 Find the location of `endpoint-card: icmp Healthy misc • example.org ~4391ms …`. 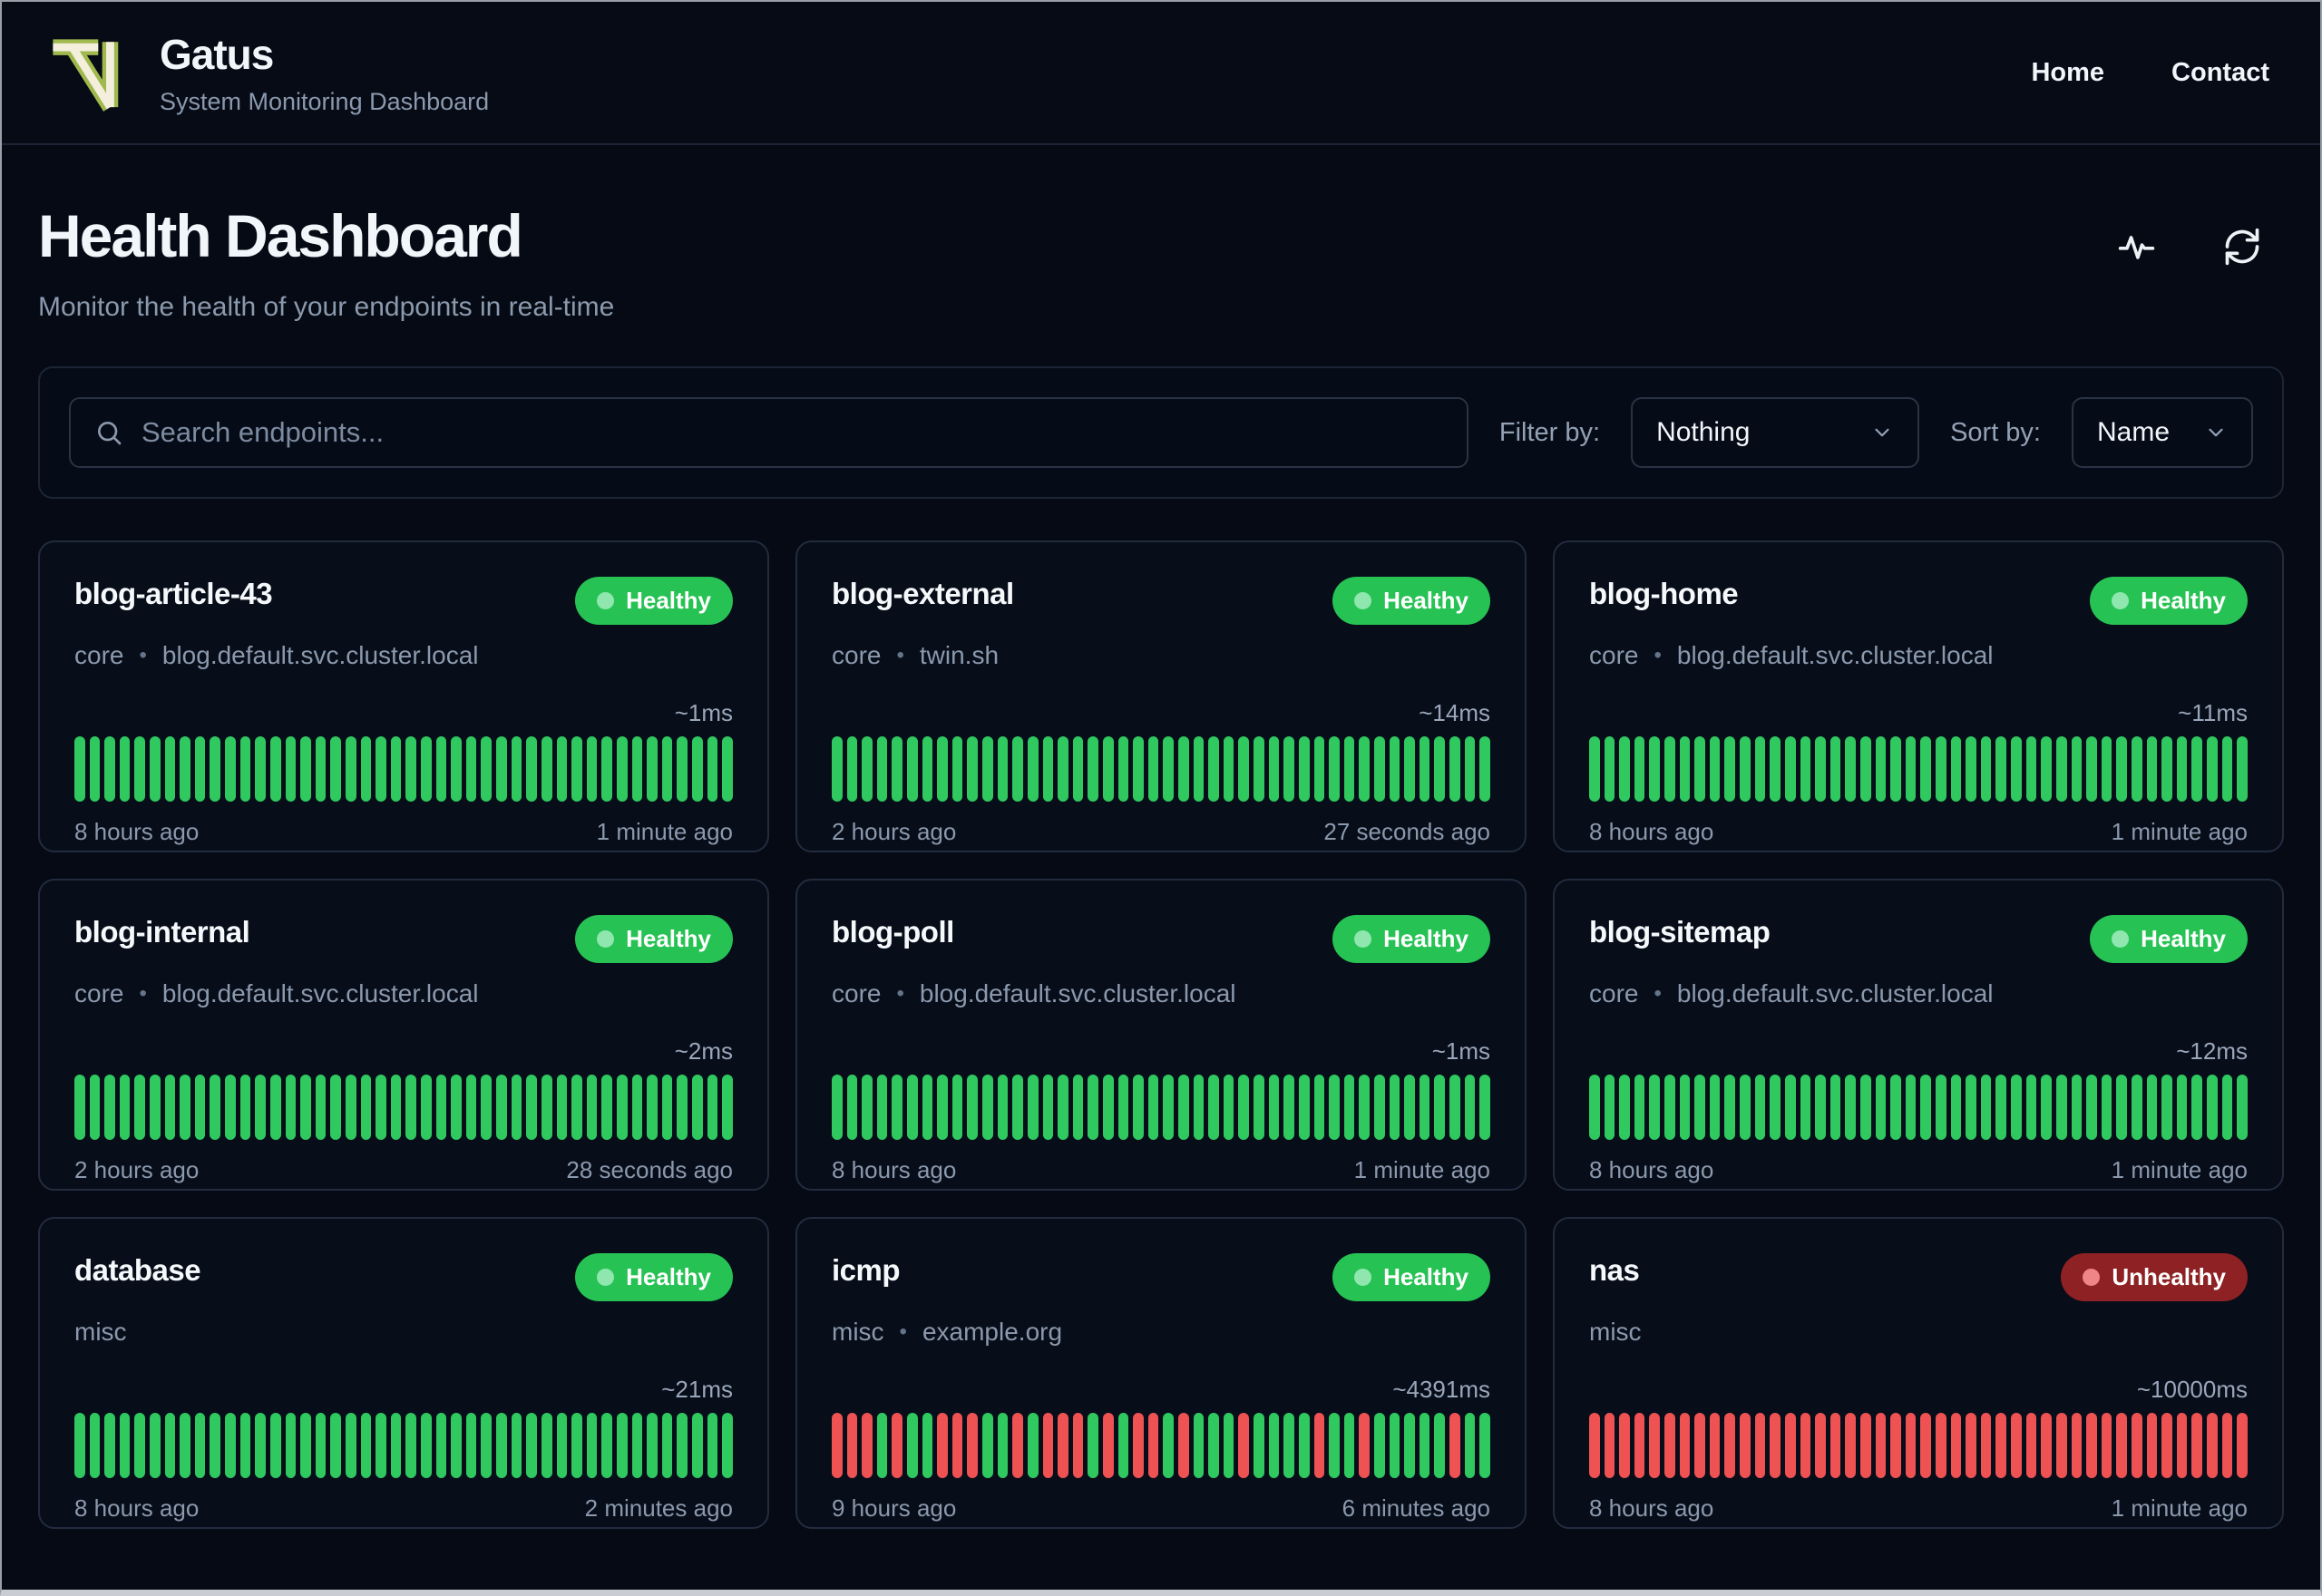

endpoint-card: icmp Healthy misc • example.org ~4391ms … is located at coordinates (1161, 1373).